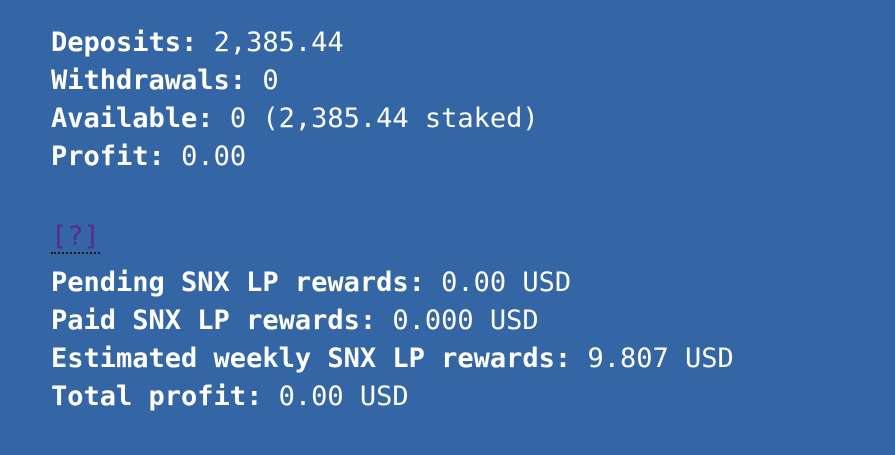 This screenshot has width=895, height=455. I want to click on profit-label: Profit:, so click(108, 156).